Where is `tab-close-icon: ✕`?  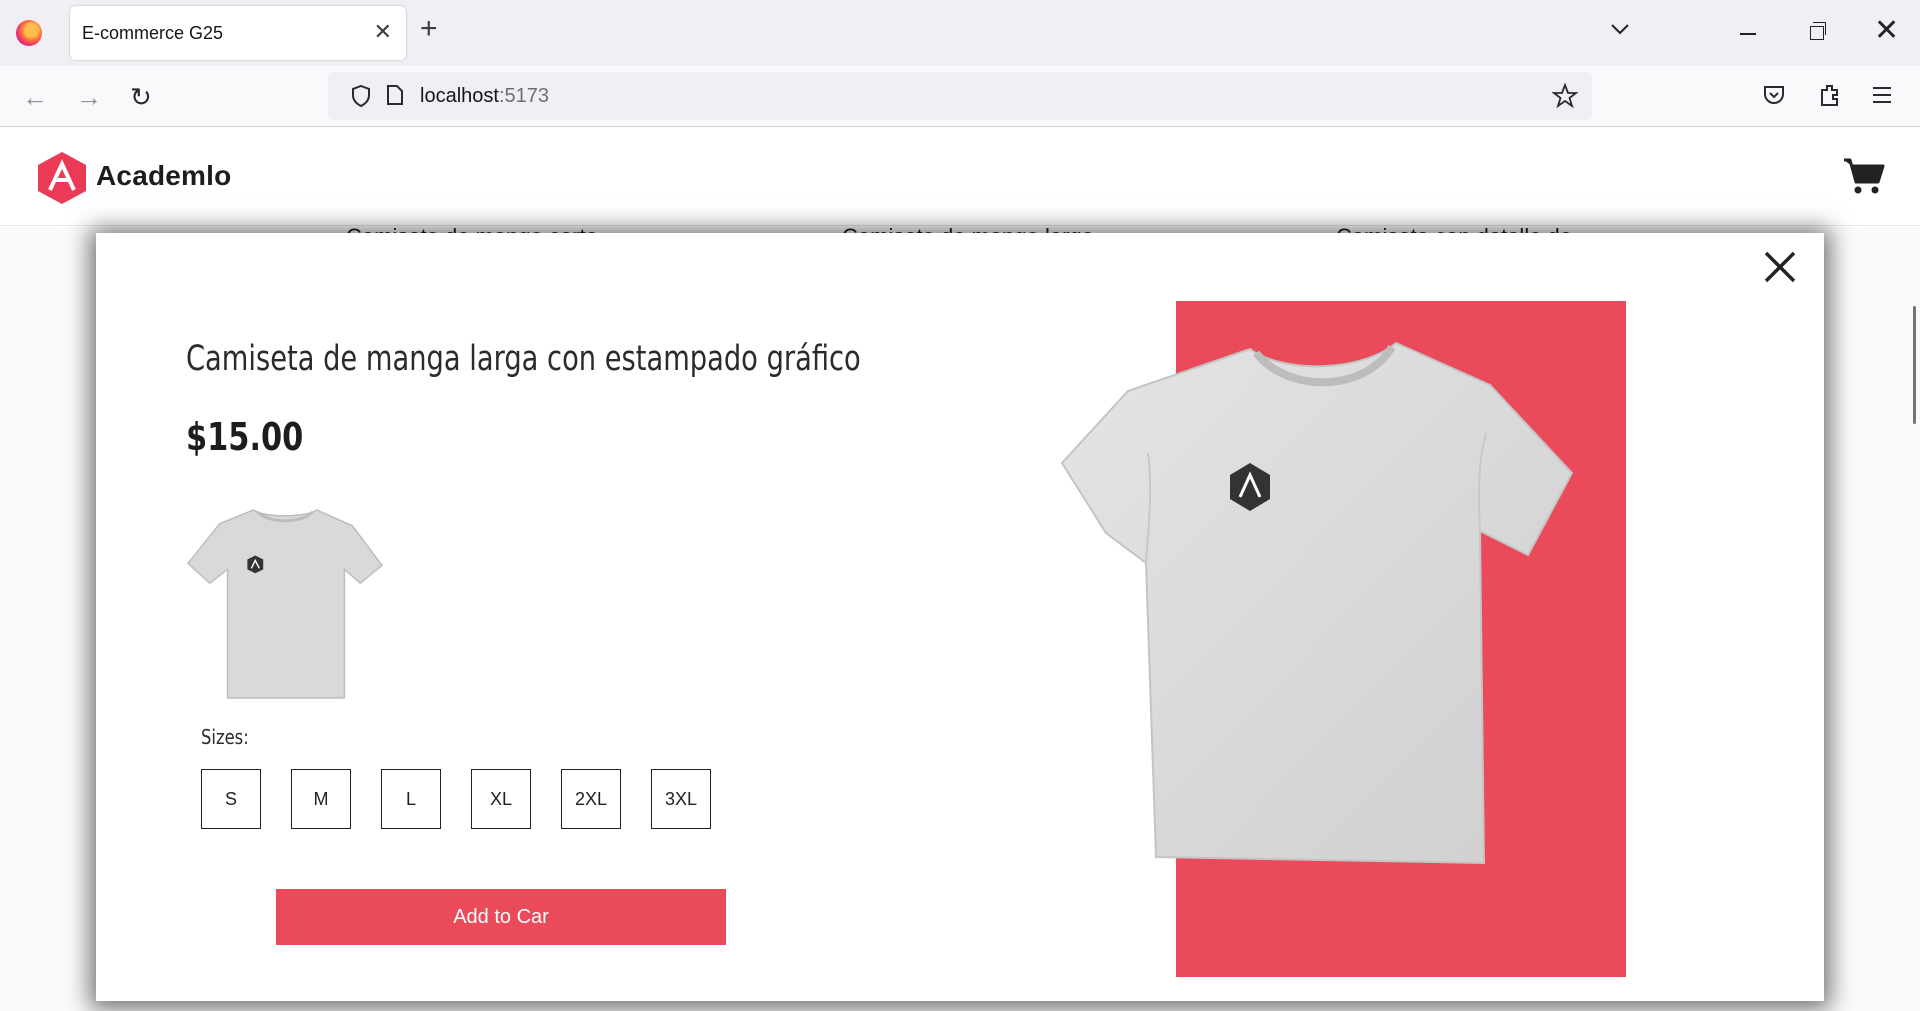 tab-close-icon: ✕ is located at coordinates (383, 32).